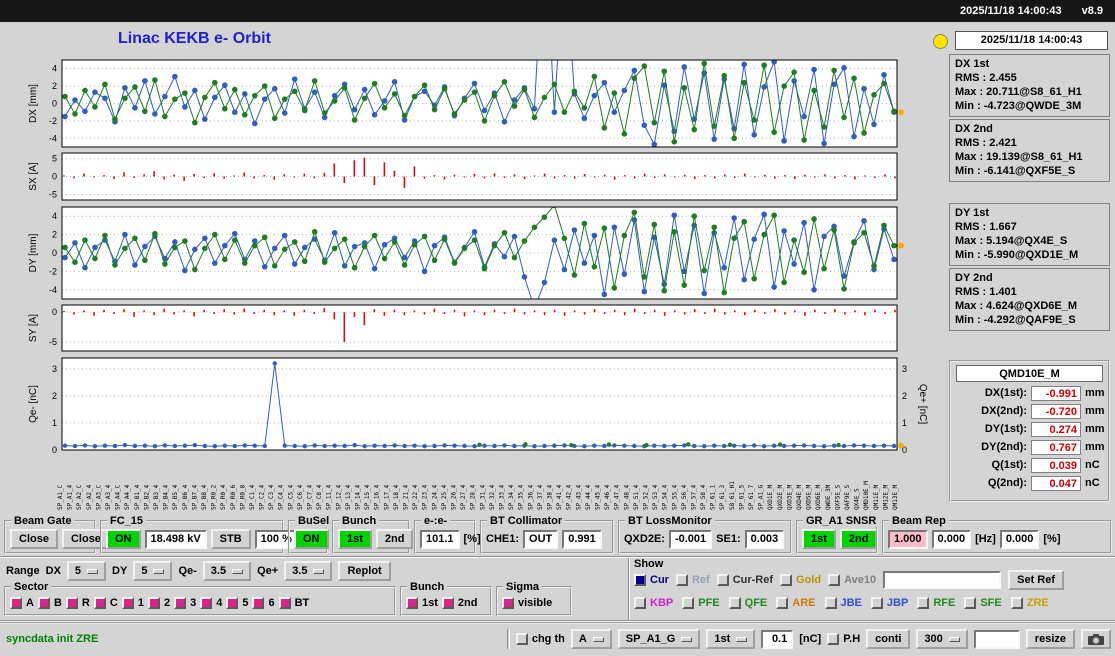 This screenshot has height=656, width=1115. What do you see at coordinates (764, 539) in the screenshot?
I see `se1-value: 0.003` at bounding box center [764, 539].